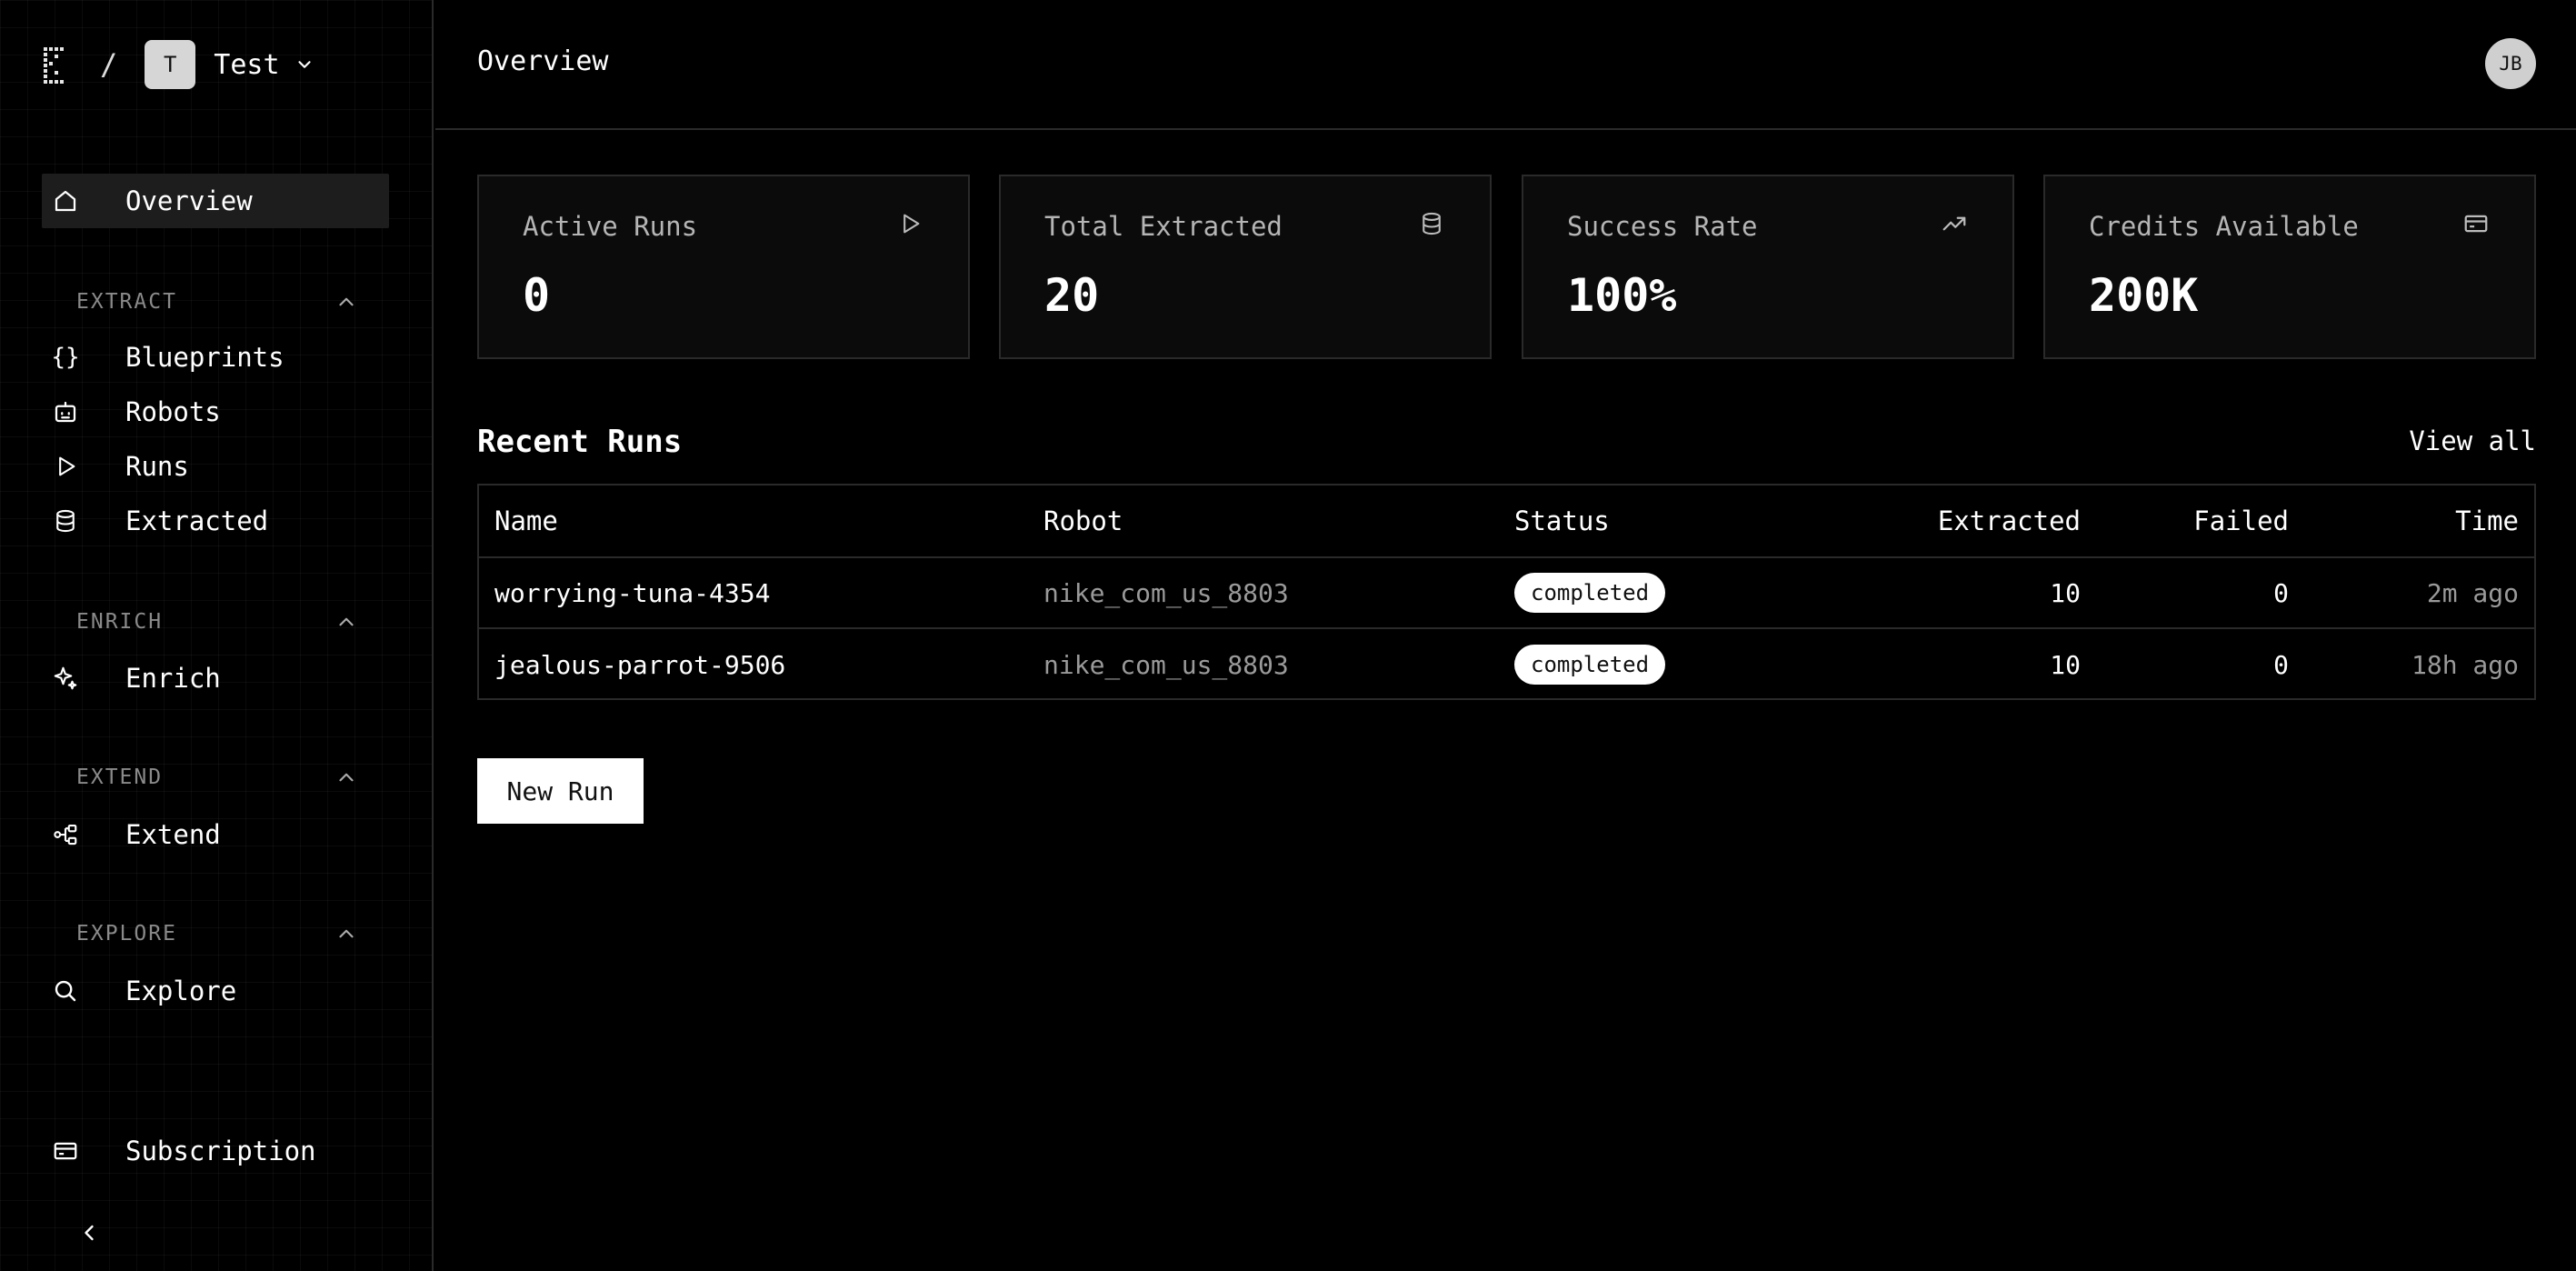 This screenshot has height=1271, width=2576. I want to click on column-header-status: Status, so click(1562, 520).